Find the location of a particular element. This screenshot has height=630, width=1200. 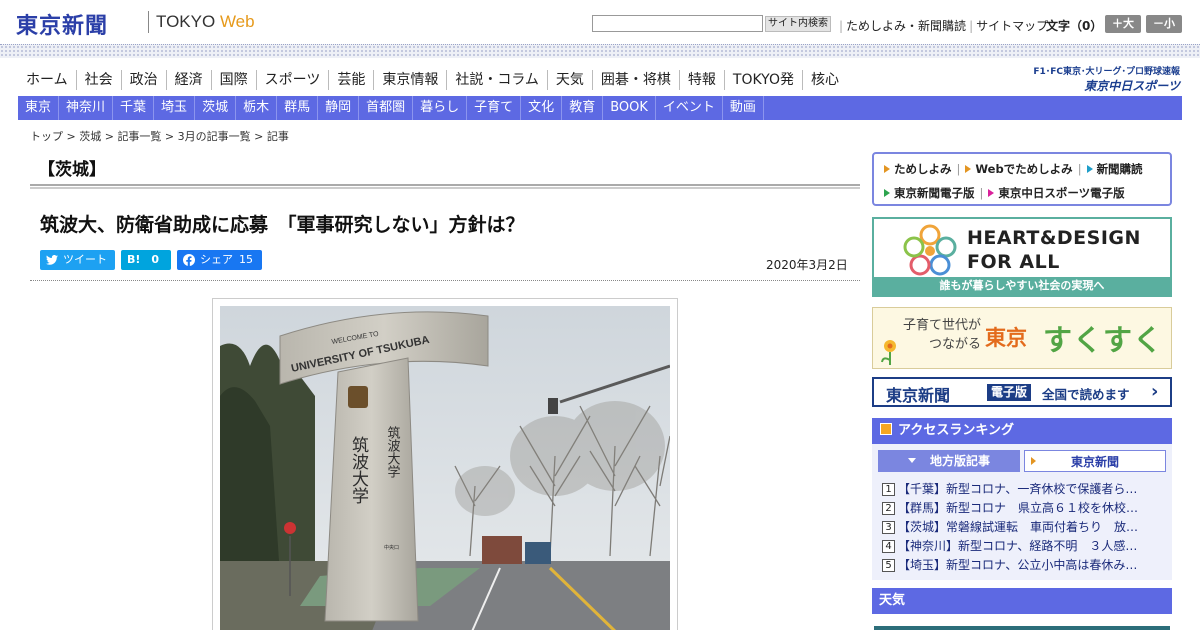

date-divider is located at coordinates (445, 280).